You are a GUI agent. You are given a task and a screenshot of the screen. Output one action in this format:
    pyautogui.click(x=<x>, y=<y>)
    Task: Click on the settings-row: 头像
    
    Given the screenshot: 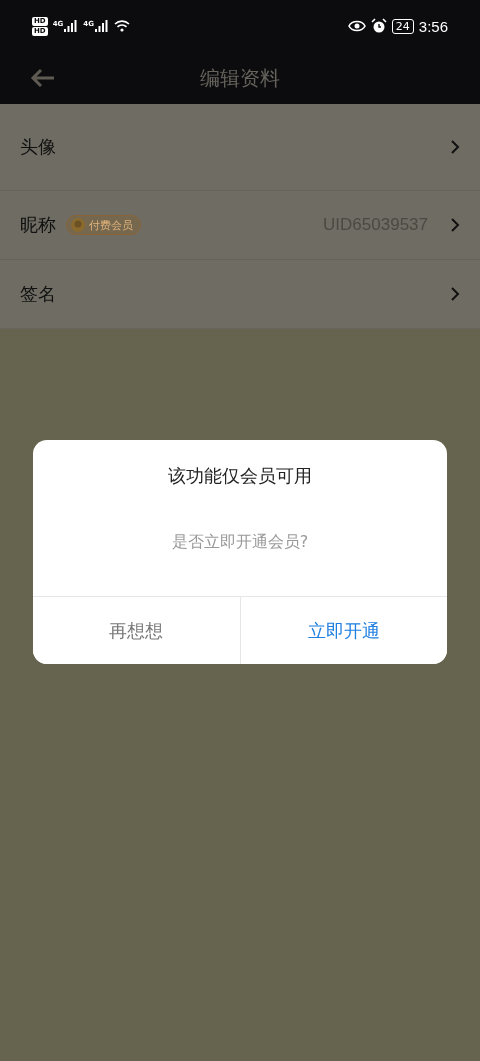 What is the action you would take?
    pyautogui.click(x=240, y=147)
    